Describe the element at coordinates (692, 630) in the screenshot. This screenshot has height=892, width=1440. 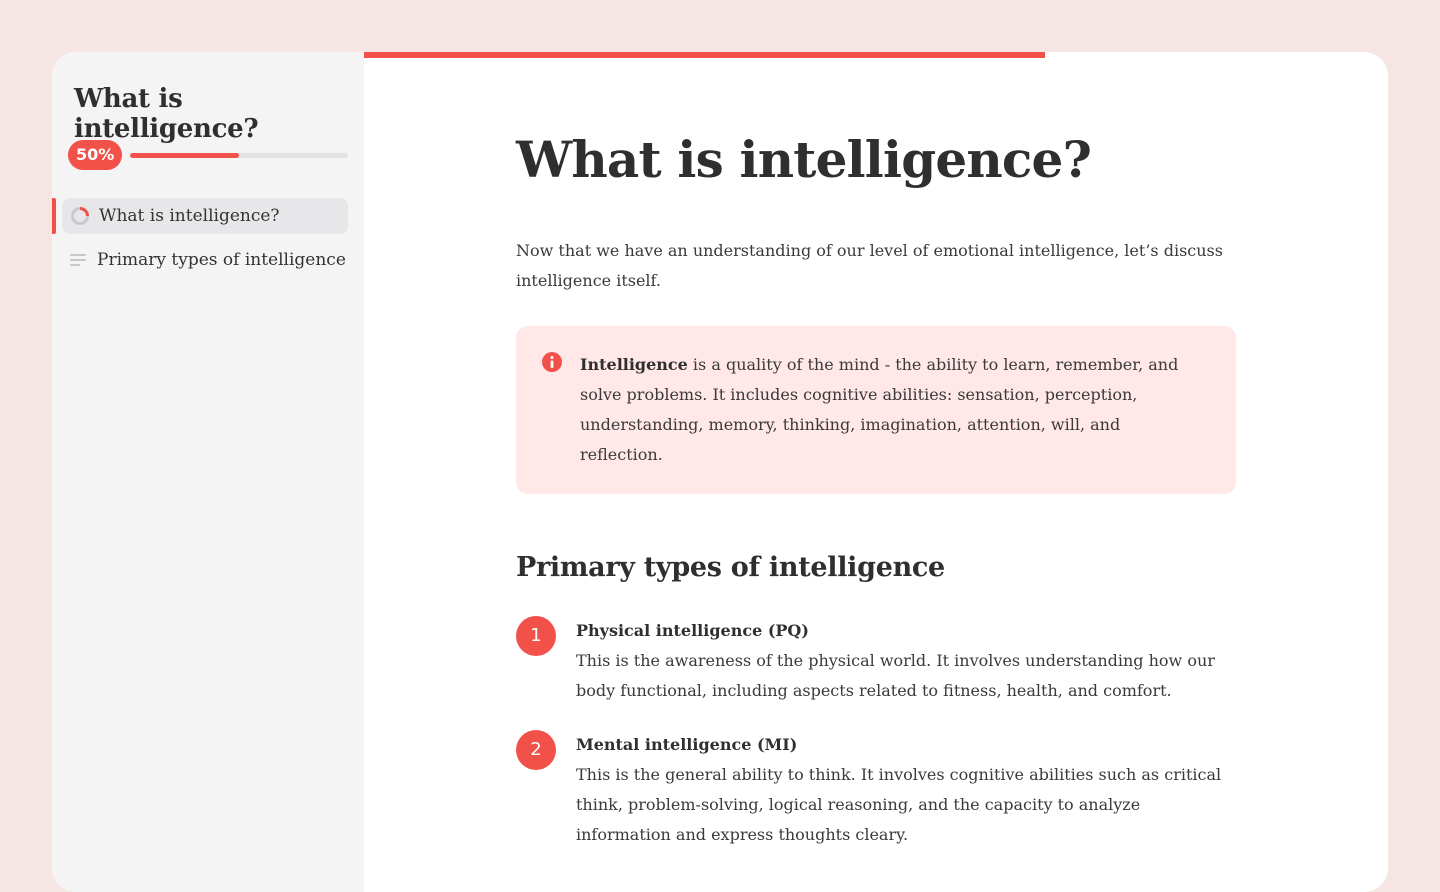
I see `type-title: Physical intelligence (PQ)` at that location.